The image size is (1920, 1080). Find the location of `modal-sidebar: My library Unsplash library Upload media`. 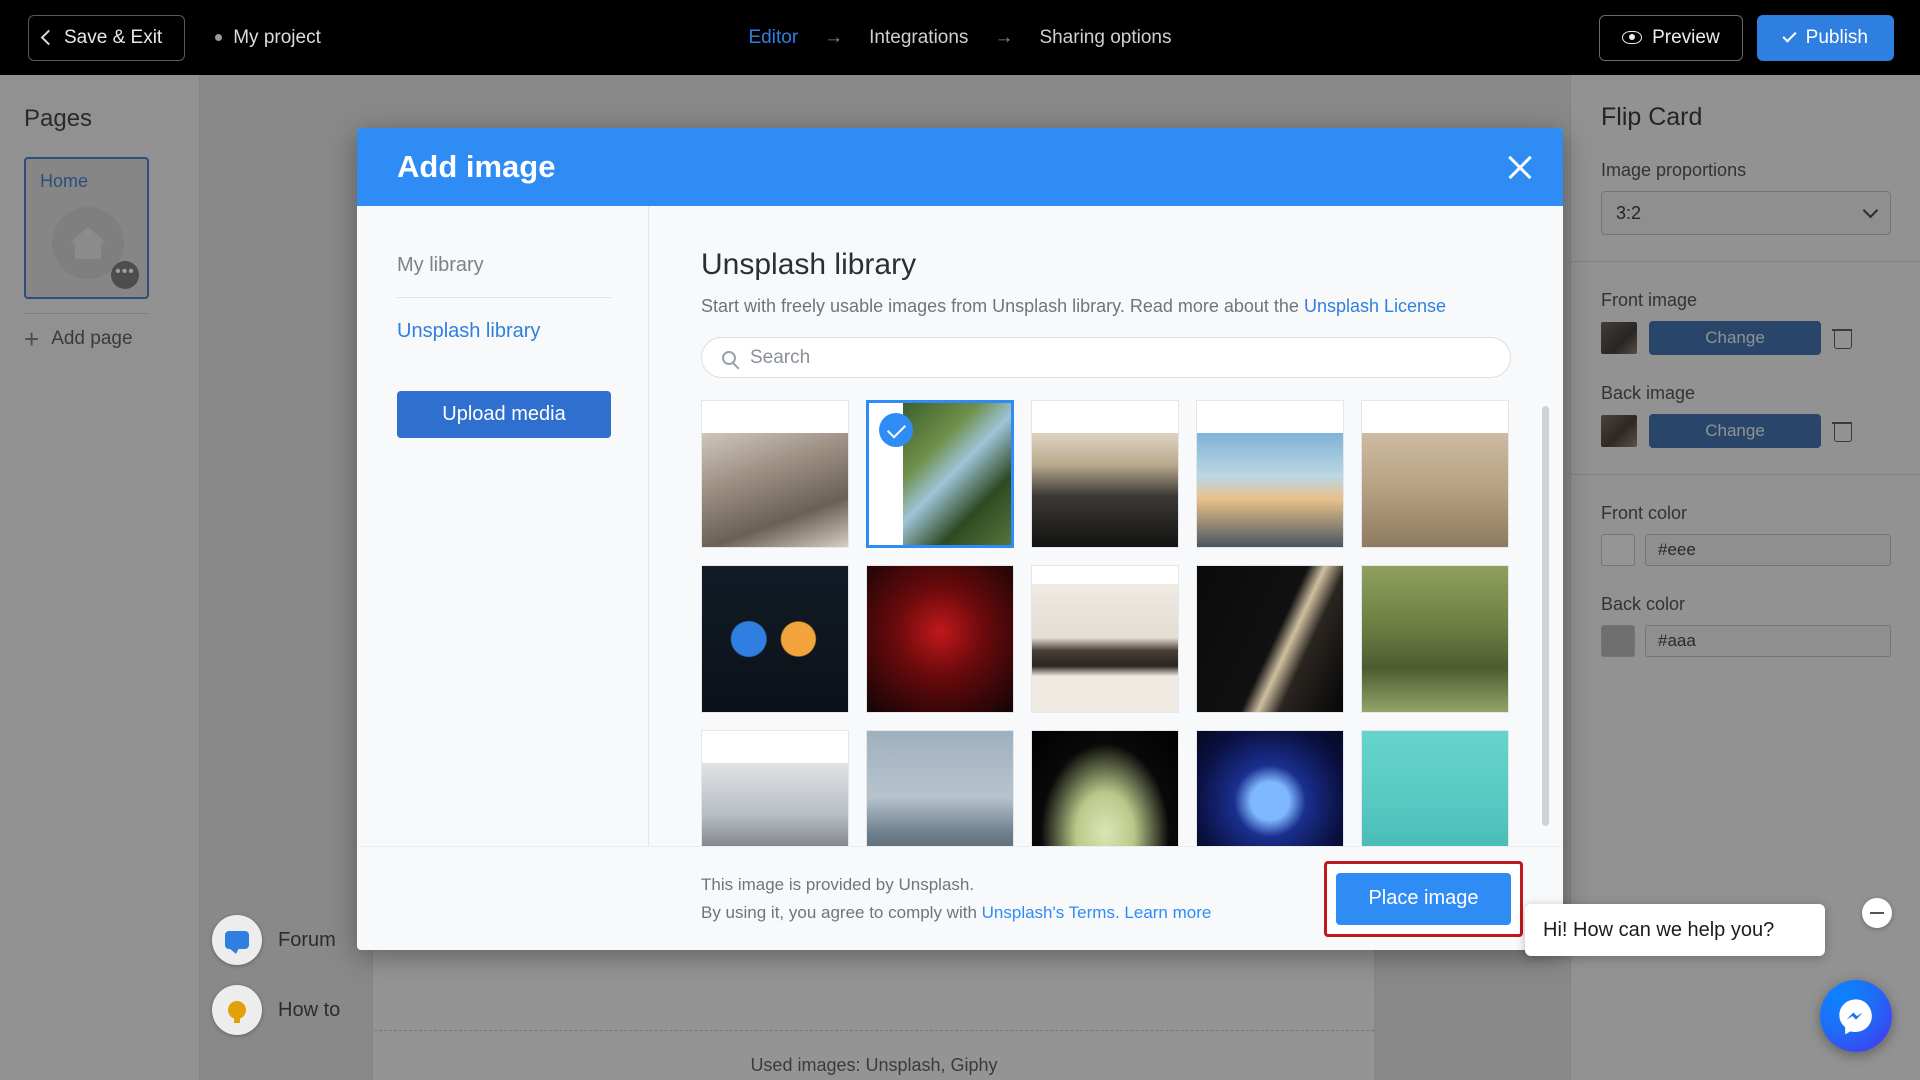

modal-sidebar: My library Unsplash library Upload media is located at coordinates (503, 526).